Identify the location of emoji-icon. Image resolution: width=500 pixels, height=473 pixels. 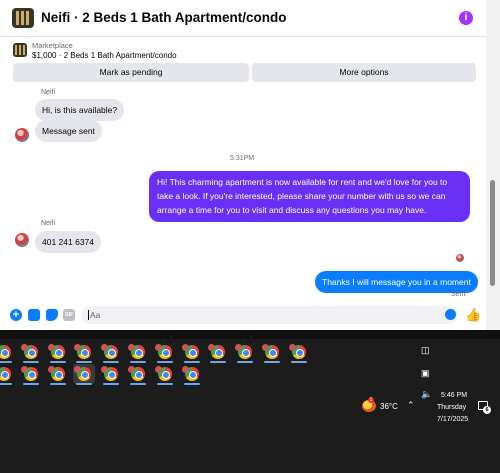
(450, 314).